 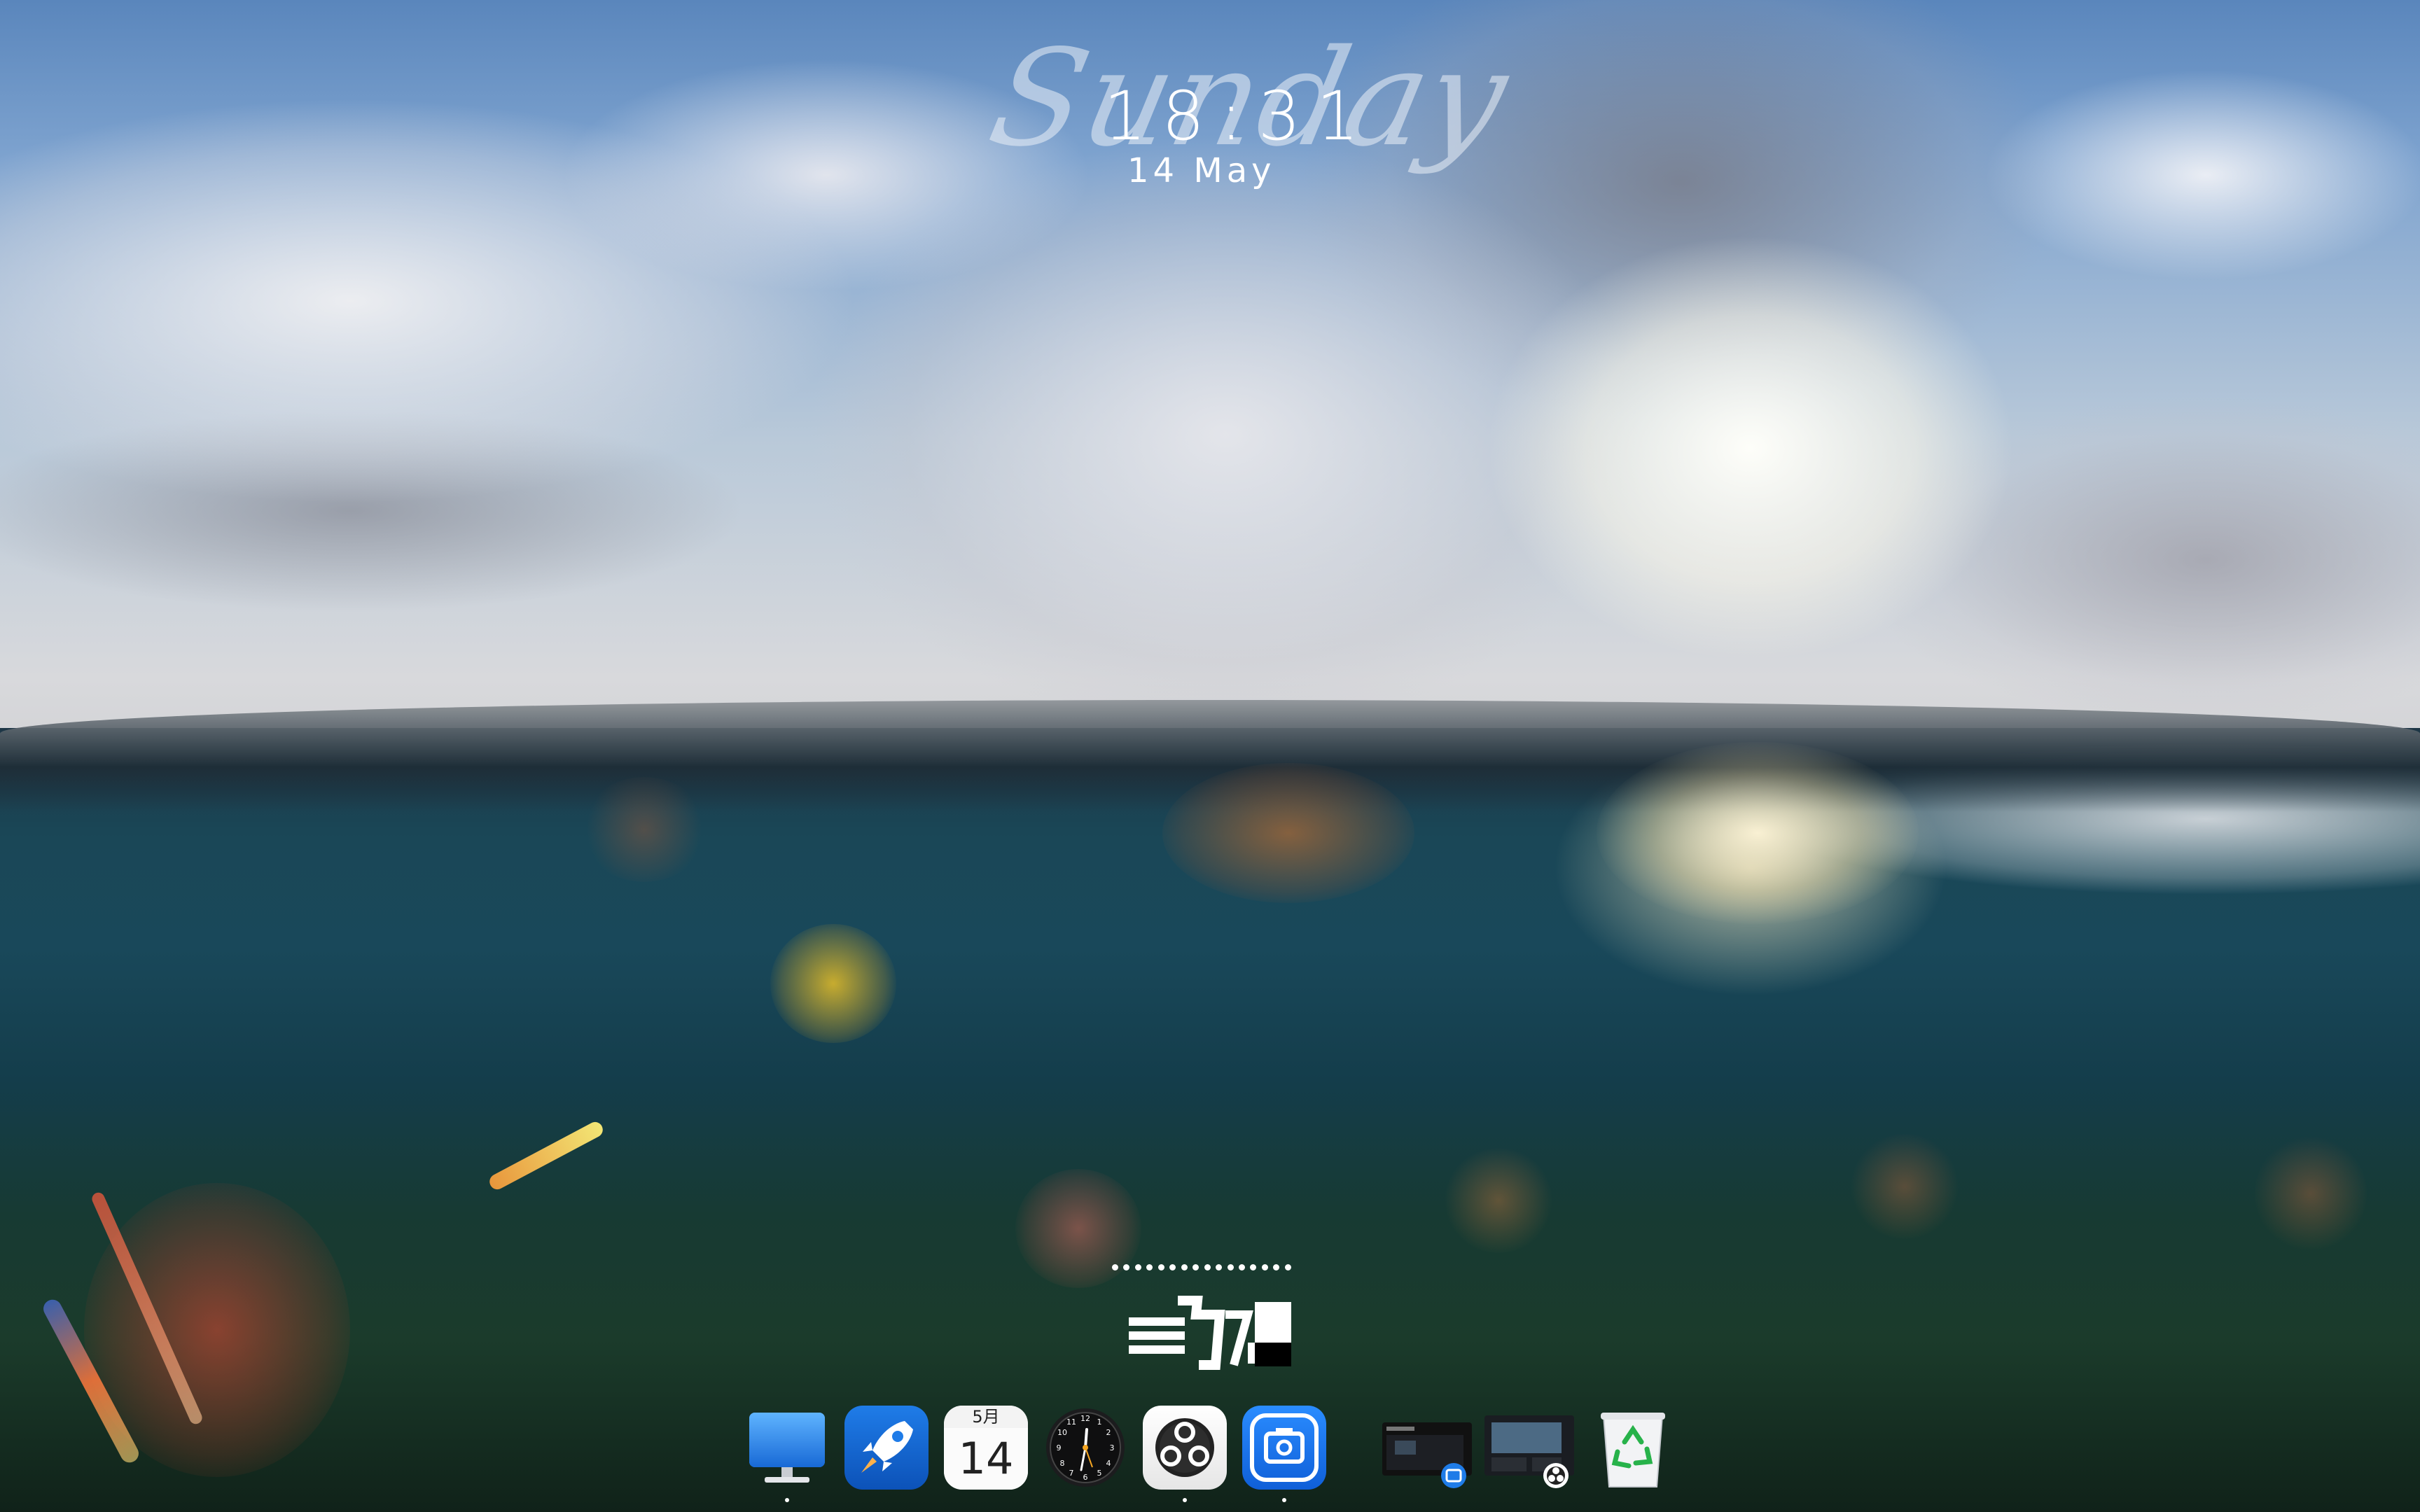 I want to click on clock-icon: 12 1 2 345 678 9 10 11, so click(x=1085, y=1448).